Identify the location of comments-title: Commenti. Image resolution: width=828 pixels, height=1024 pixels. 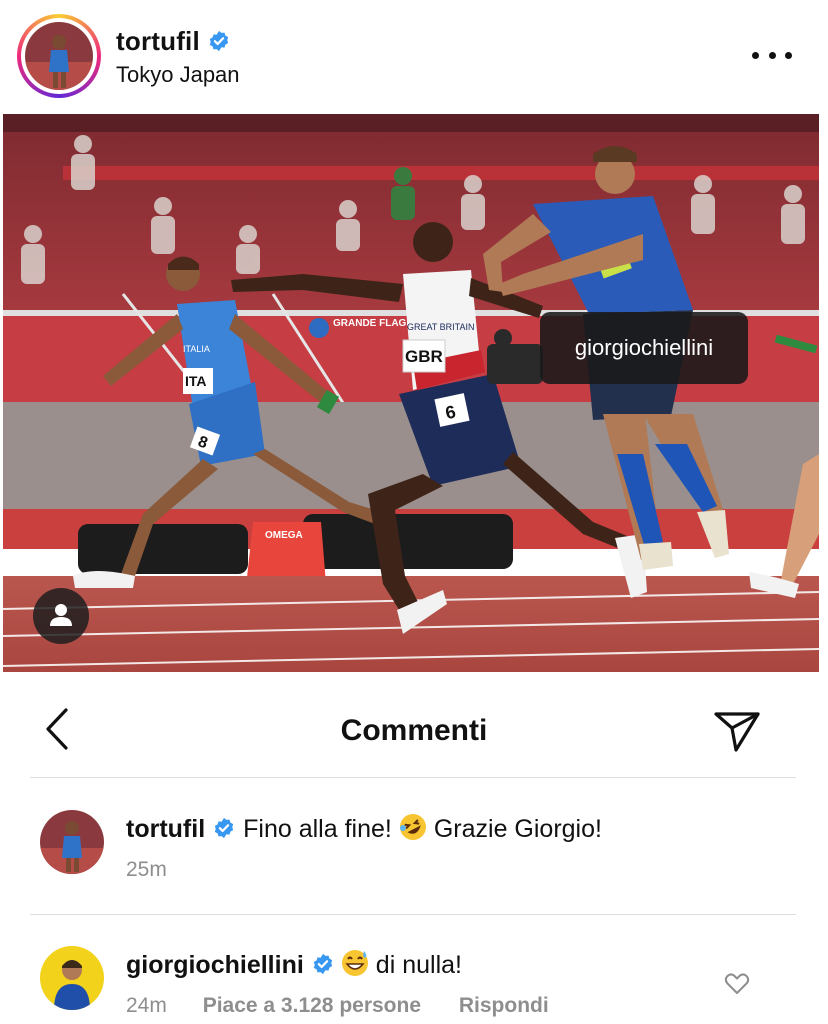
(414, 730).